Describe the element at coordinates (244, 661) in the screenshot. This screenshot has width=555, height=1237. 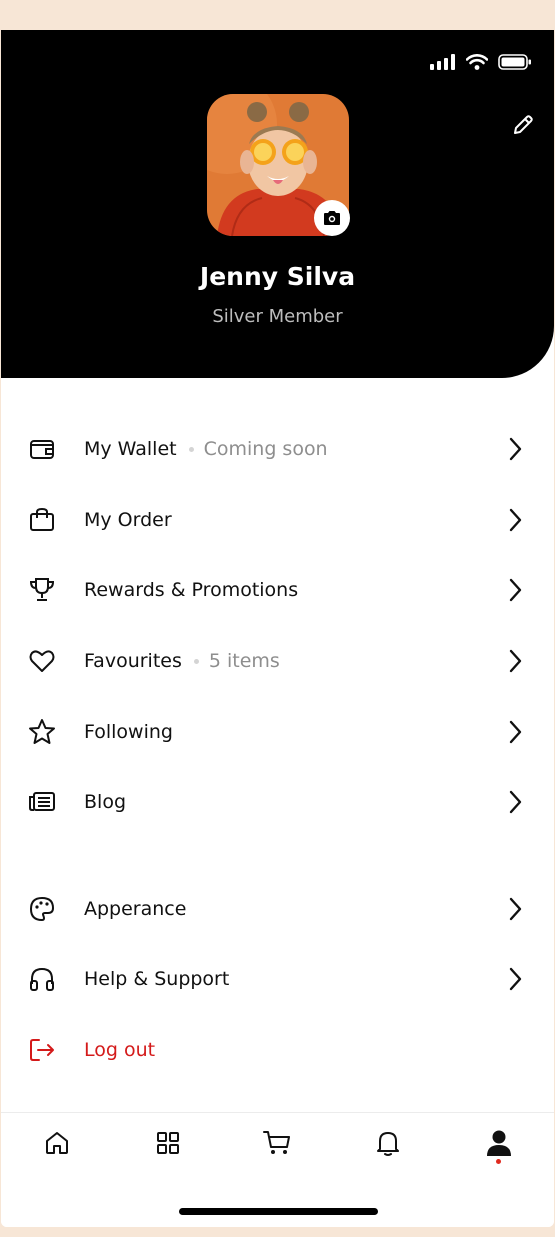
I see `favourites-count: 5 items` at that location.